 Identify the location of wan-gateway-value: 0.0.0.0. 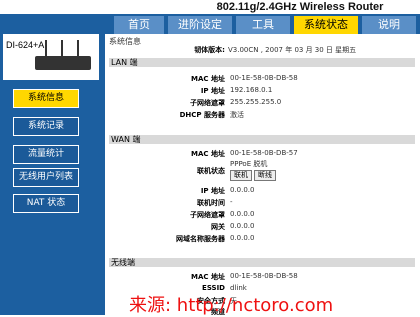
(242, 226).